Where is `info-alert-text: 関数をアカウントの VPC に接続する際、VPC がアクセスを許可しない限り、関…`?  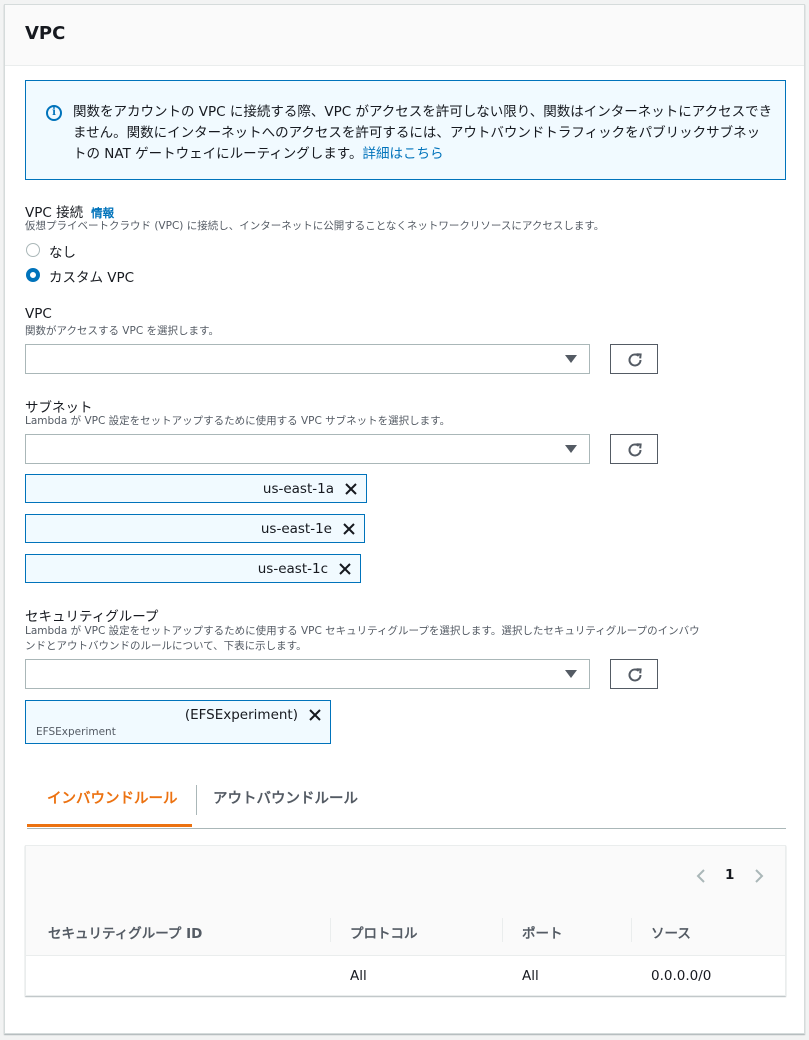 info-alert-text: 関数をアカウントの VPC に接続する際、VPC がアクセスを許可しない限り、関… is located at coordinates (423, 133).